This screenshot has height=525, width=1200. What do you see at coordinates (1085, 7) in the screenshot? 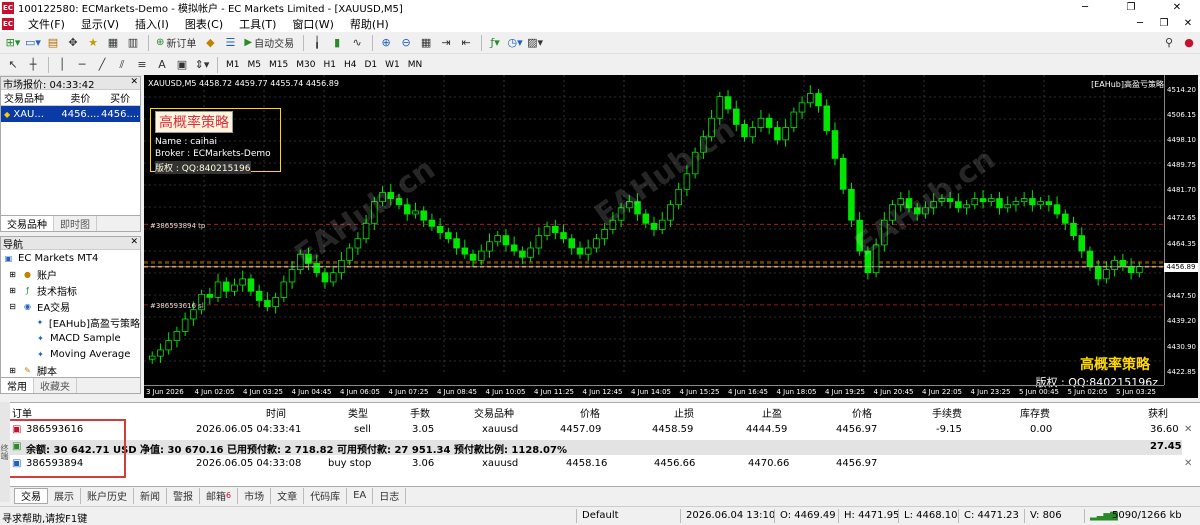
I see `minimize-icon: ─` at bounding box center [1085, 7].